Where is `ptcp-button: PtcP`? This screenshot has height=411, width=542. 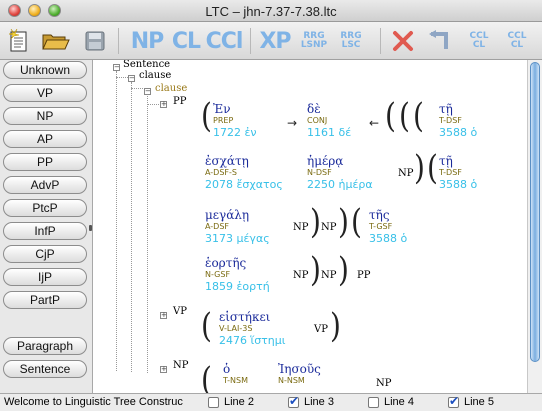 ptcp-button: PtcP is located at coordinates (45, 208).